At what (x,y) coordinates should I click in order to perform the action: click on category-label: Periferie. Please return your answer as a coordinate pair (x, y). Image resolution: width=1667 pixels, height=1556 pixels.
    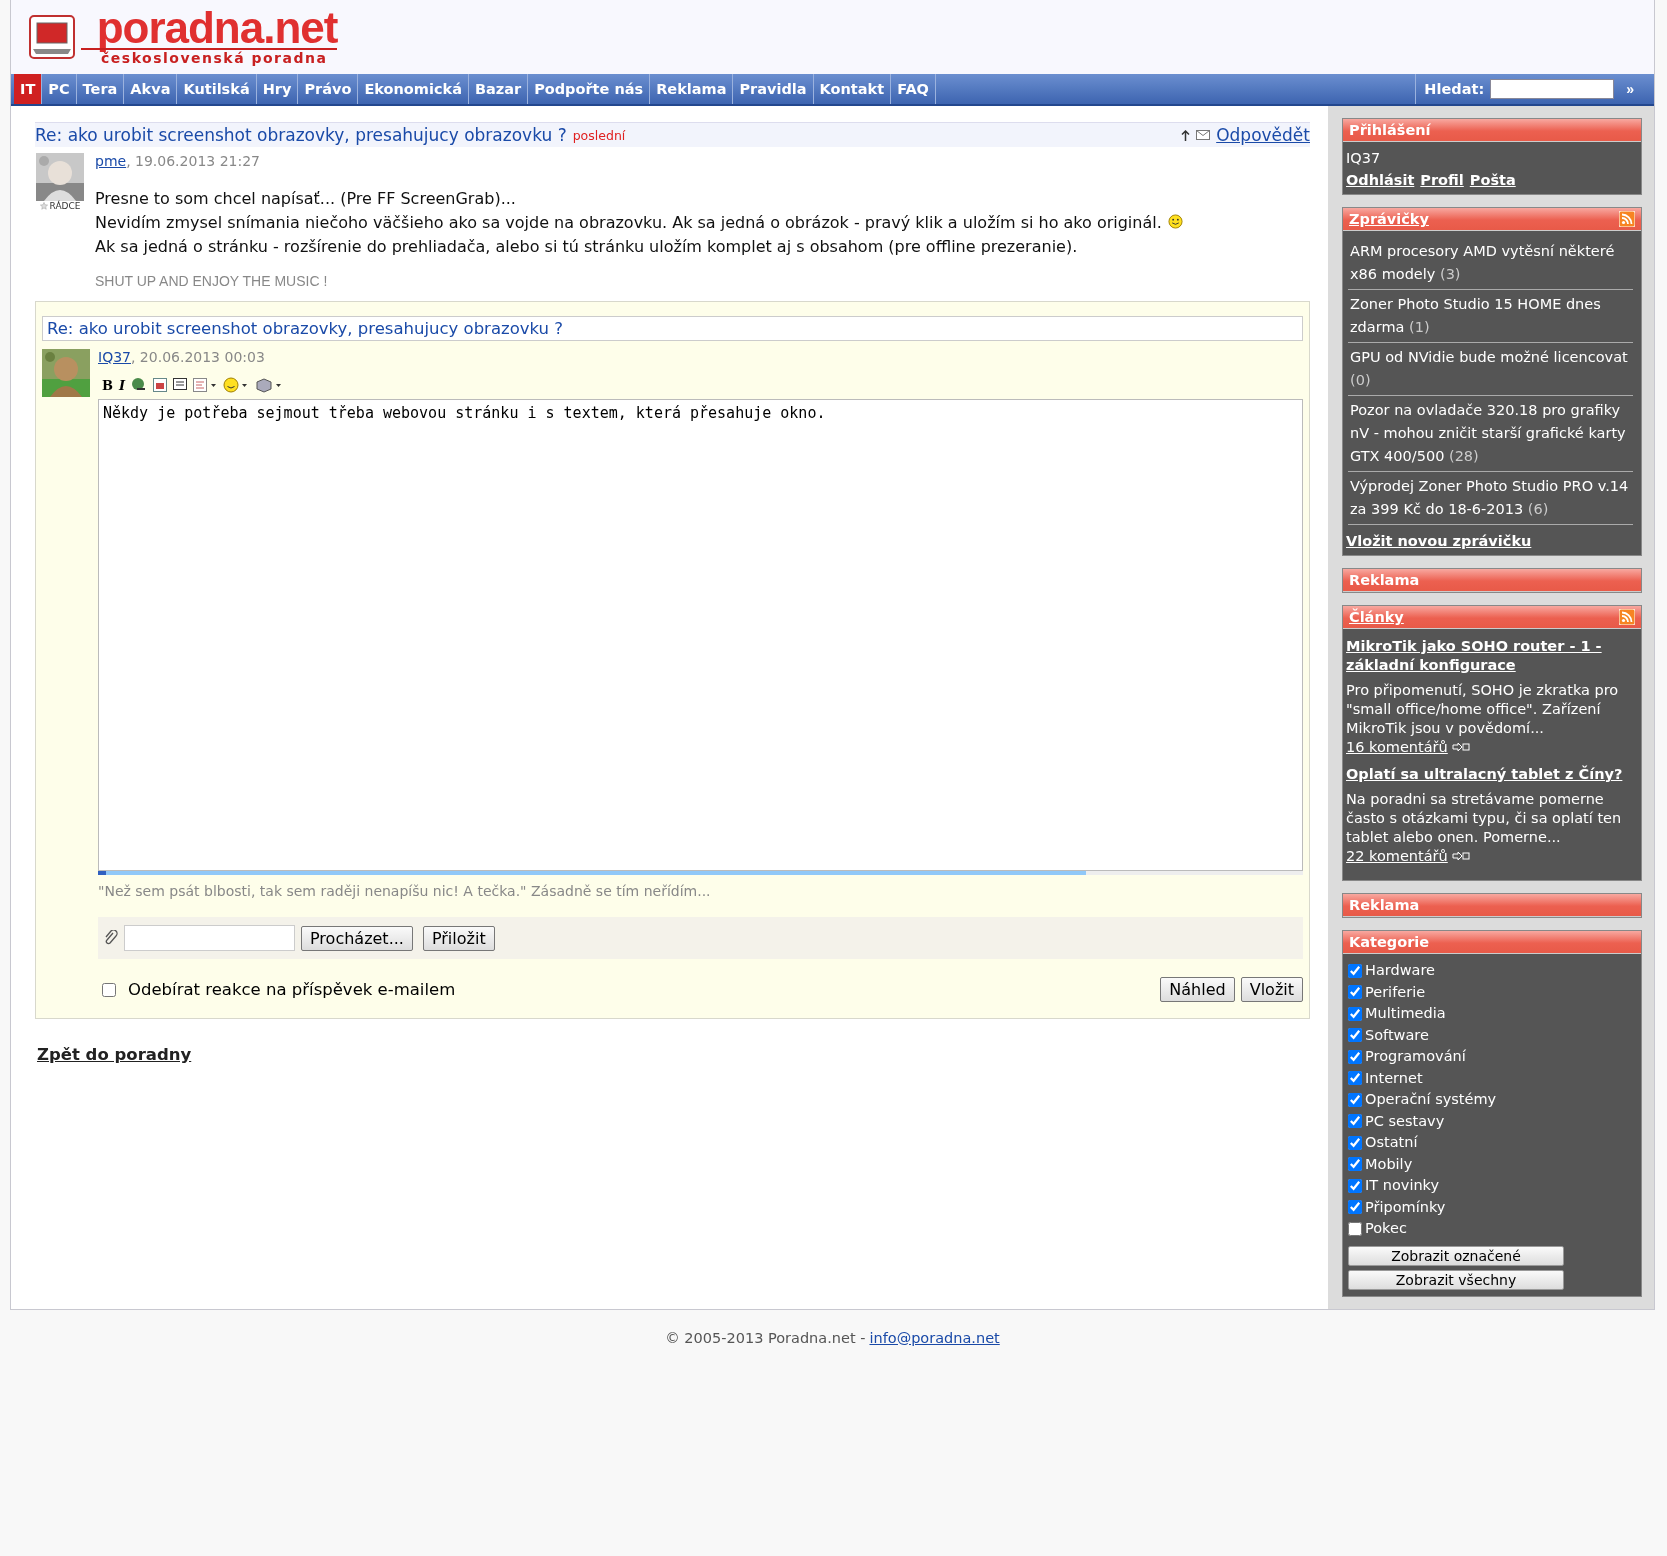
    Looking at the image, I should click on (1395, 992).